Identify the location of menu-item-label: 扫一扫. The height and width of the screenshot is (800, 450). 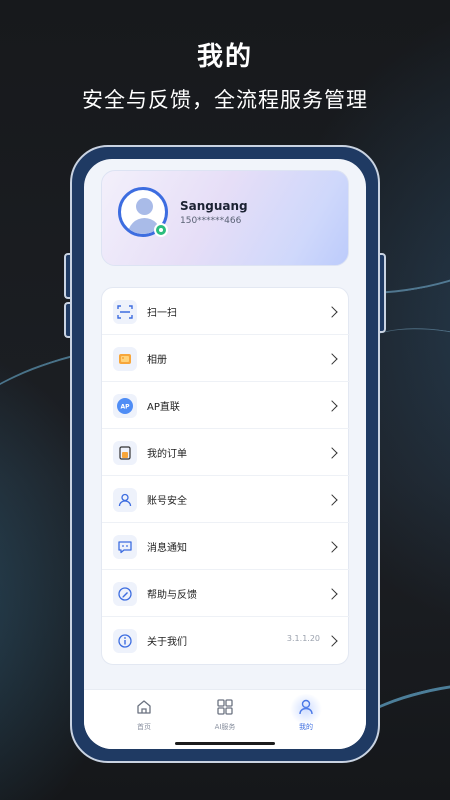
(162, 313).